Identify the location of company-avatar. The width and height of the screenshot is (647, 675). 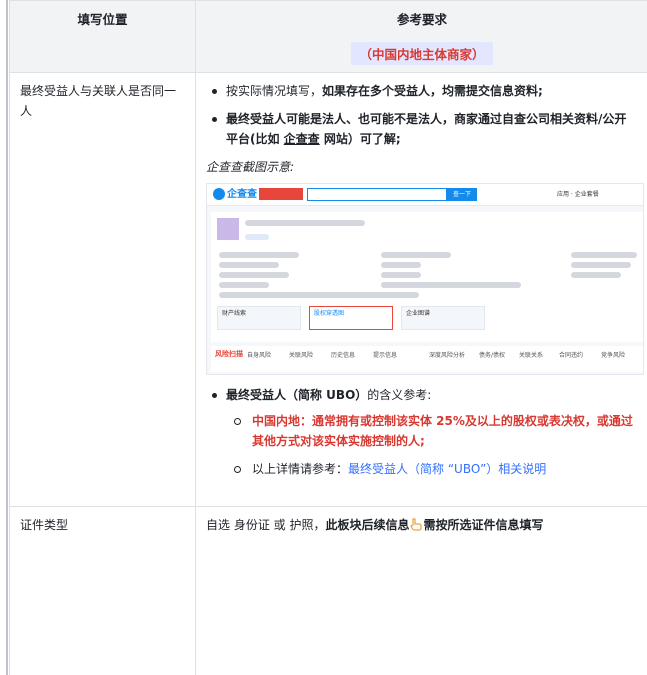
(228, 229).